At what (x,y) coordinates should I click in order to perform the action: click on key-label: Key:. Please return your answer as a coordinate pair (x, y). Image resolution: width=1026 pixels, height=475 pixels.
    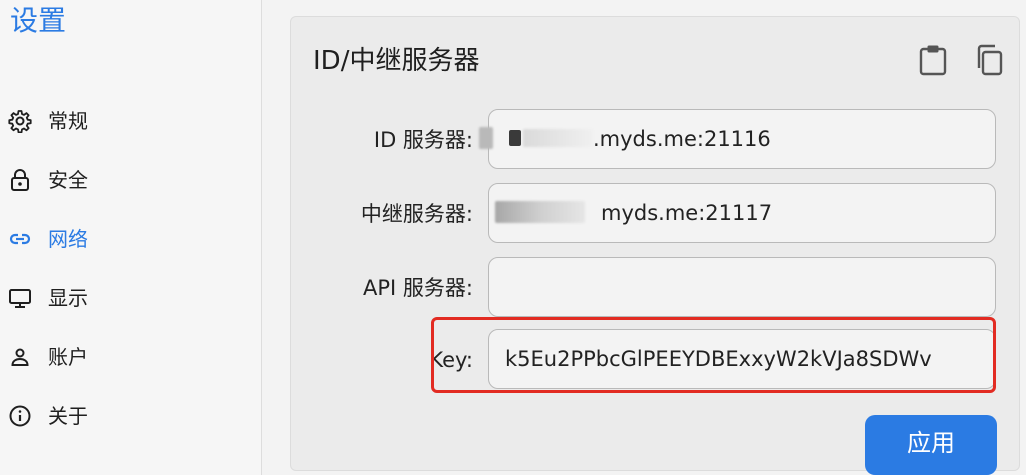
    Looking at the image, I should click on (451, 360).